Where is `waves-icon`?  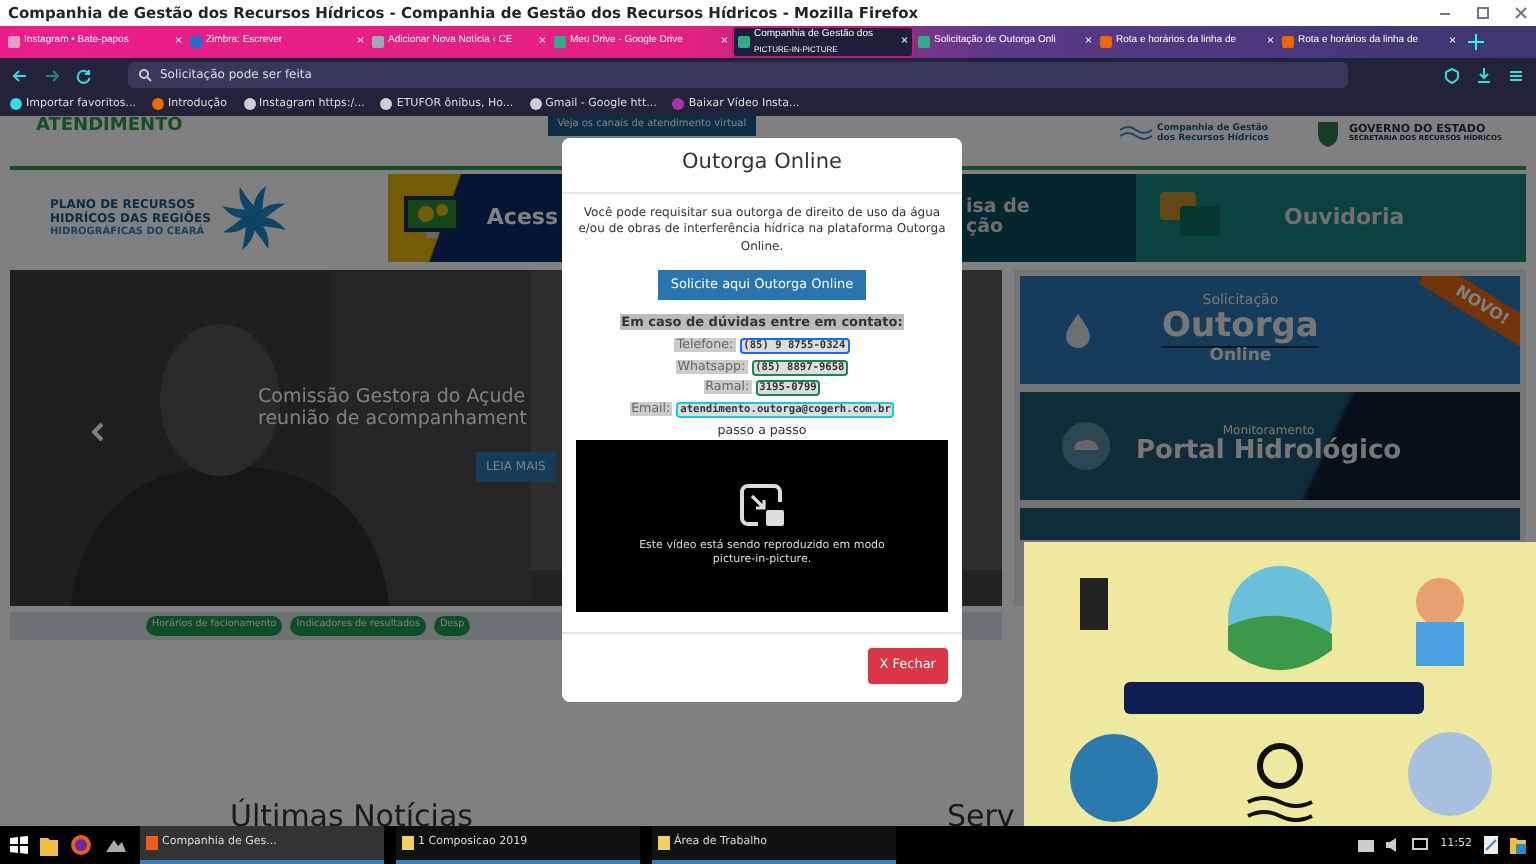
waves-icon is located at coordinates (1135, 134).